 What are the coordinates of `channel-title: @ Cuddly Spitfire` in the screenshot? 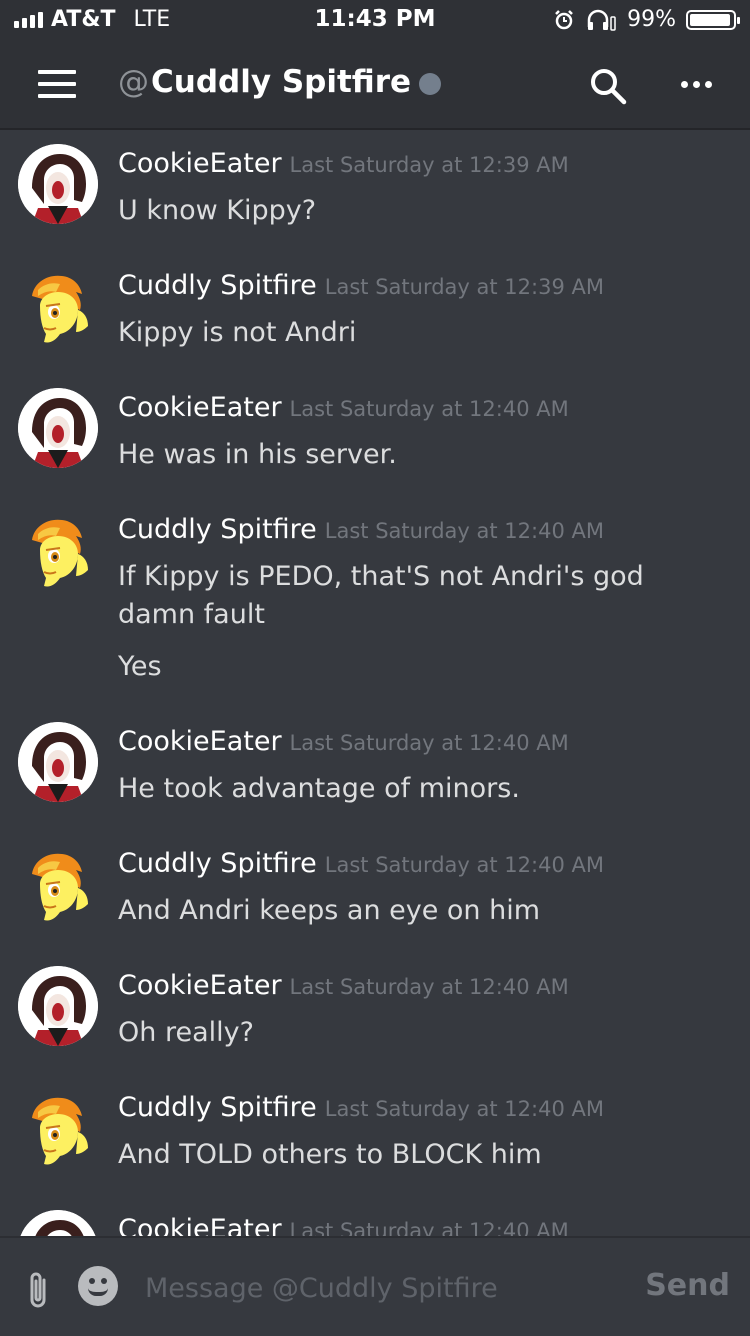 It's located at (280, 82).